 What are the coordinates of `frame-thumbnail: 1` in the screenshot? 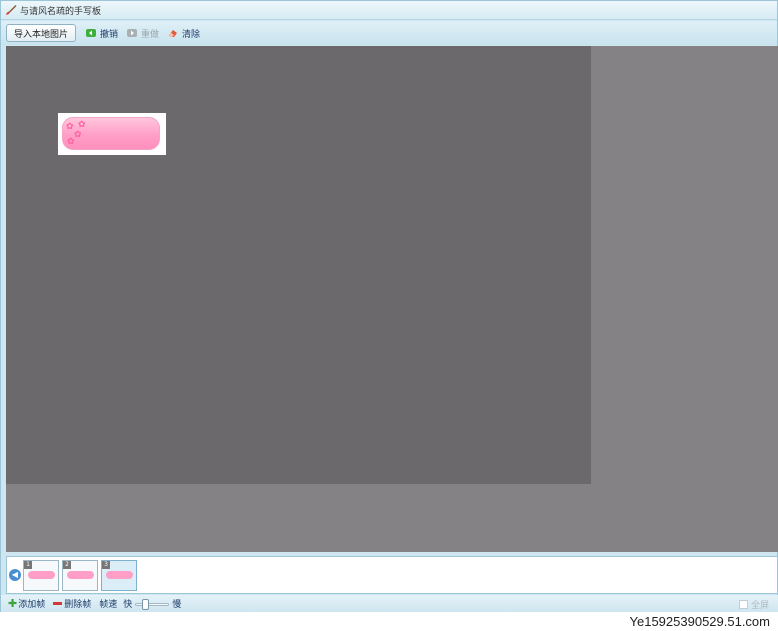 It's located at (41, 575).